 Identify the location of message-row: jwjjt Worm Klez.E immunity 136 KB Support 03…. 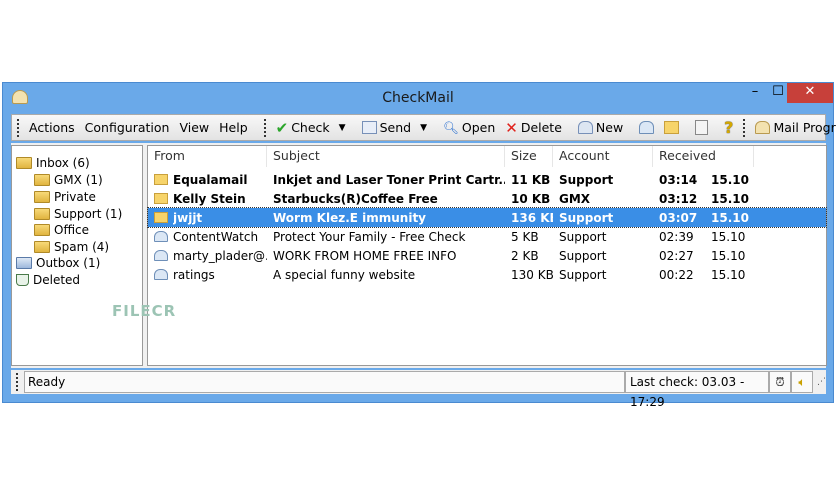
(487, 217).